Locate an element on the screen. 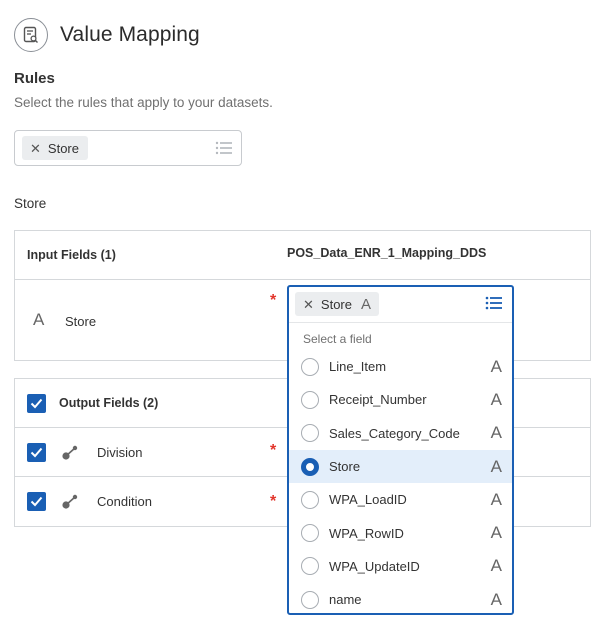  output-field-label: Condition is located at coordinates (124, 501).